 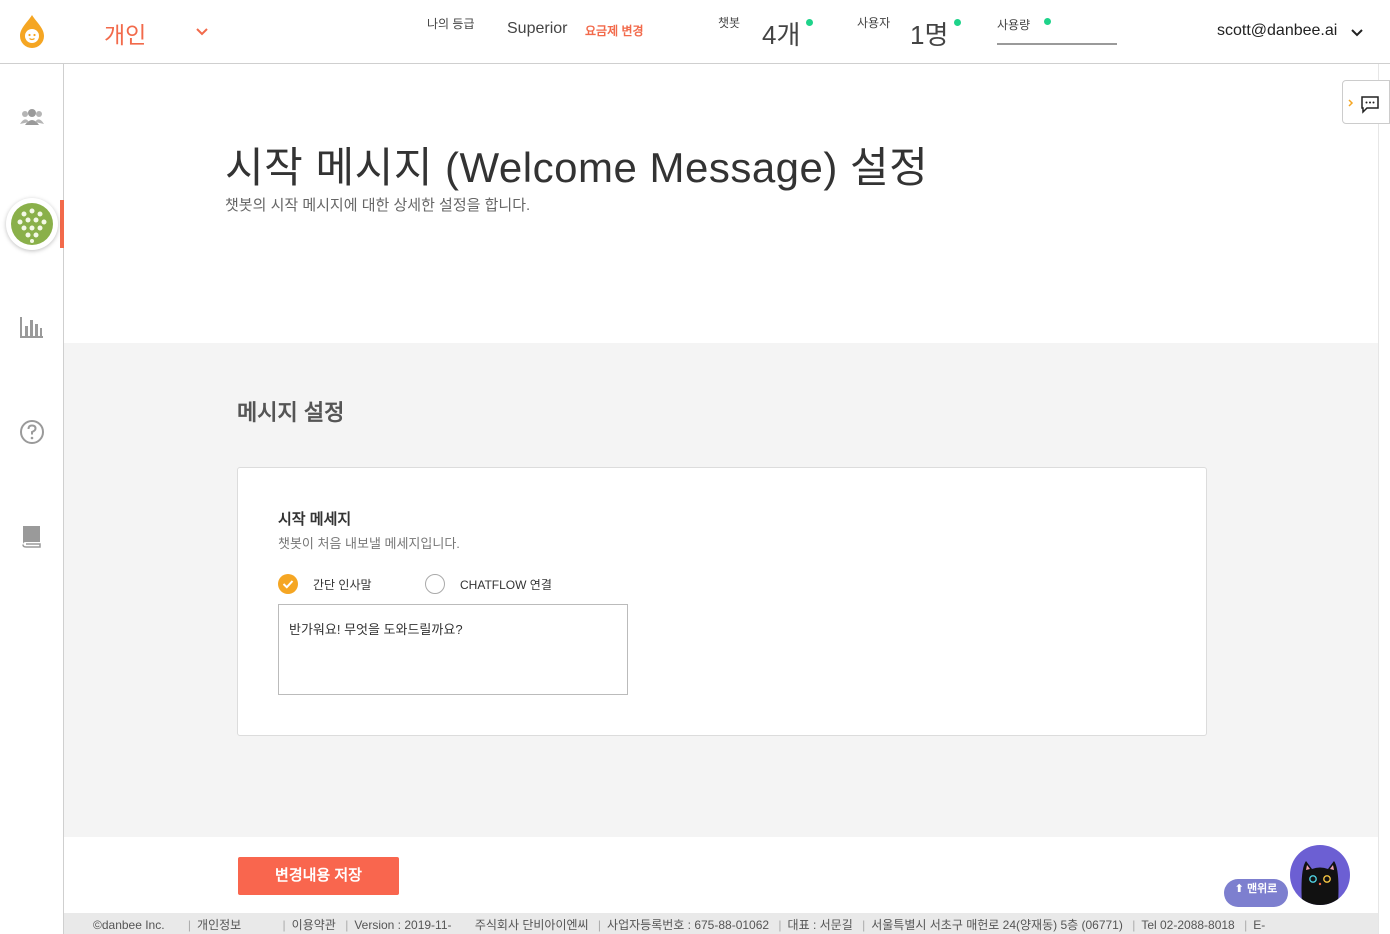 What do you see at coordinates (32, 499) in the screenshot?
I see `left-sidebar` at bounding box center [32, 499].